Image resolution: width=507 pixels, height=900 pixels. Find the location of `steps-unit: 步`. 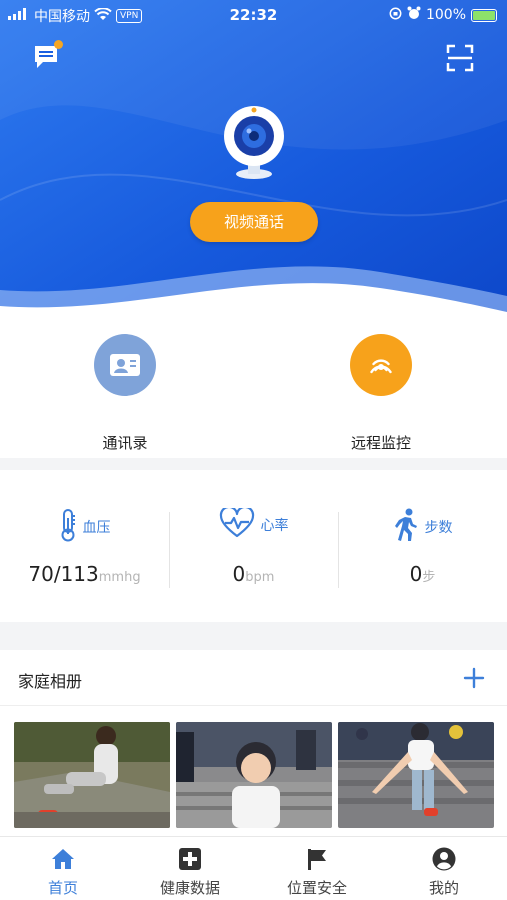

steps-unit: 步 is located at coordinates (429, 577).